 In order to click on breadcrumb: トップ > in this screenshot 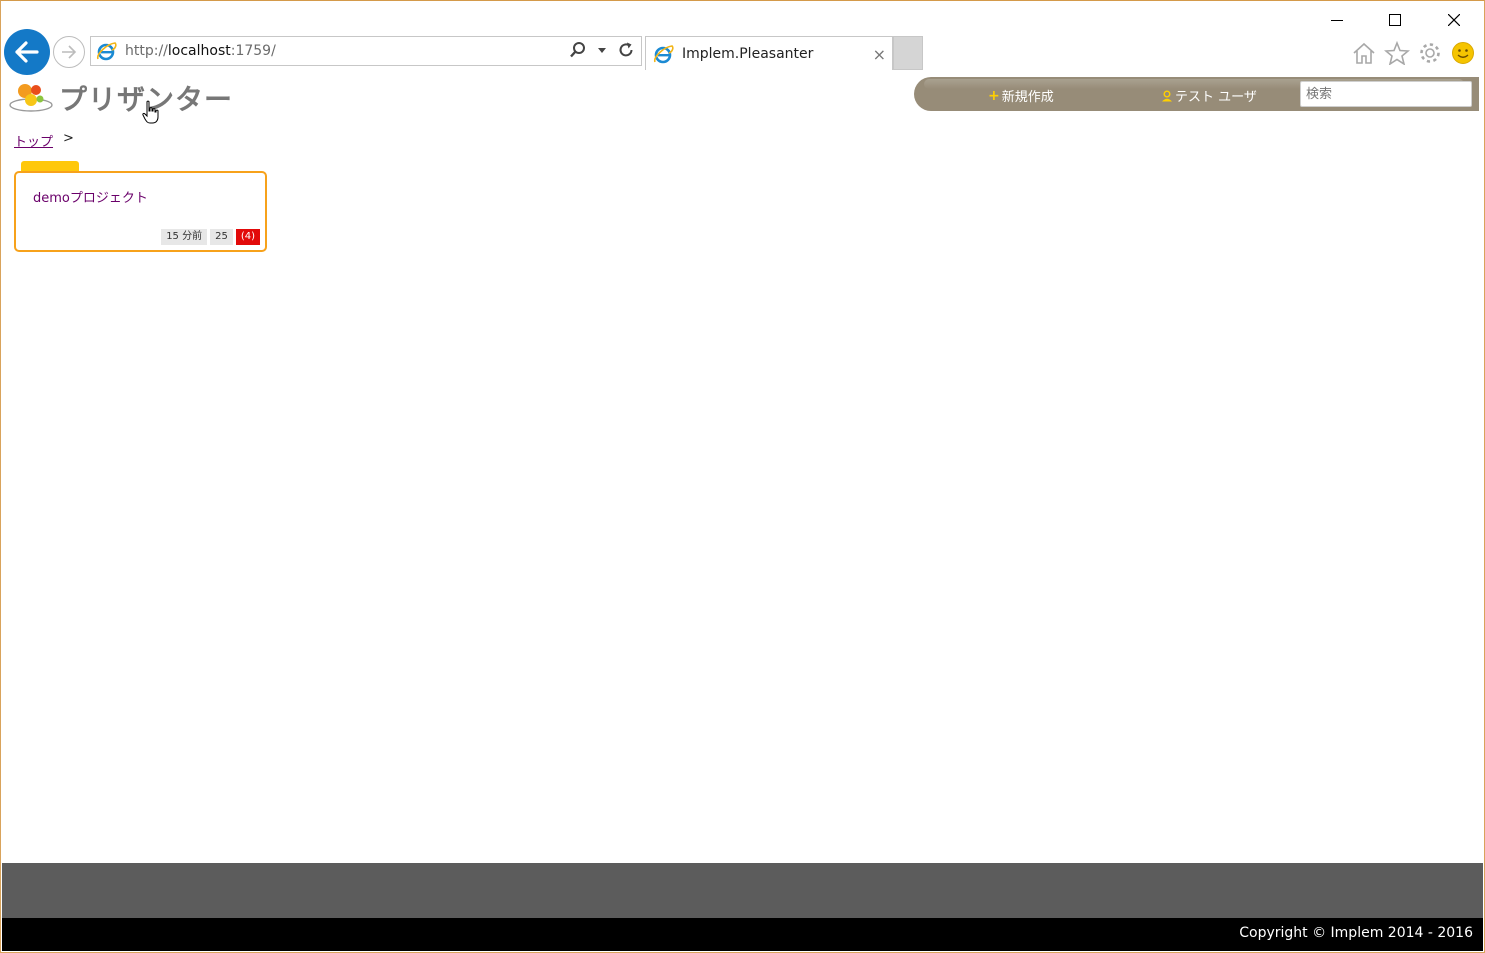, I will do `click(44, 140)`.